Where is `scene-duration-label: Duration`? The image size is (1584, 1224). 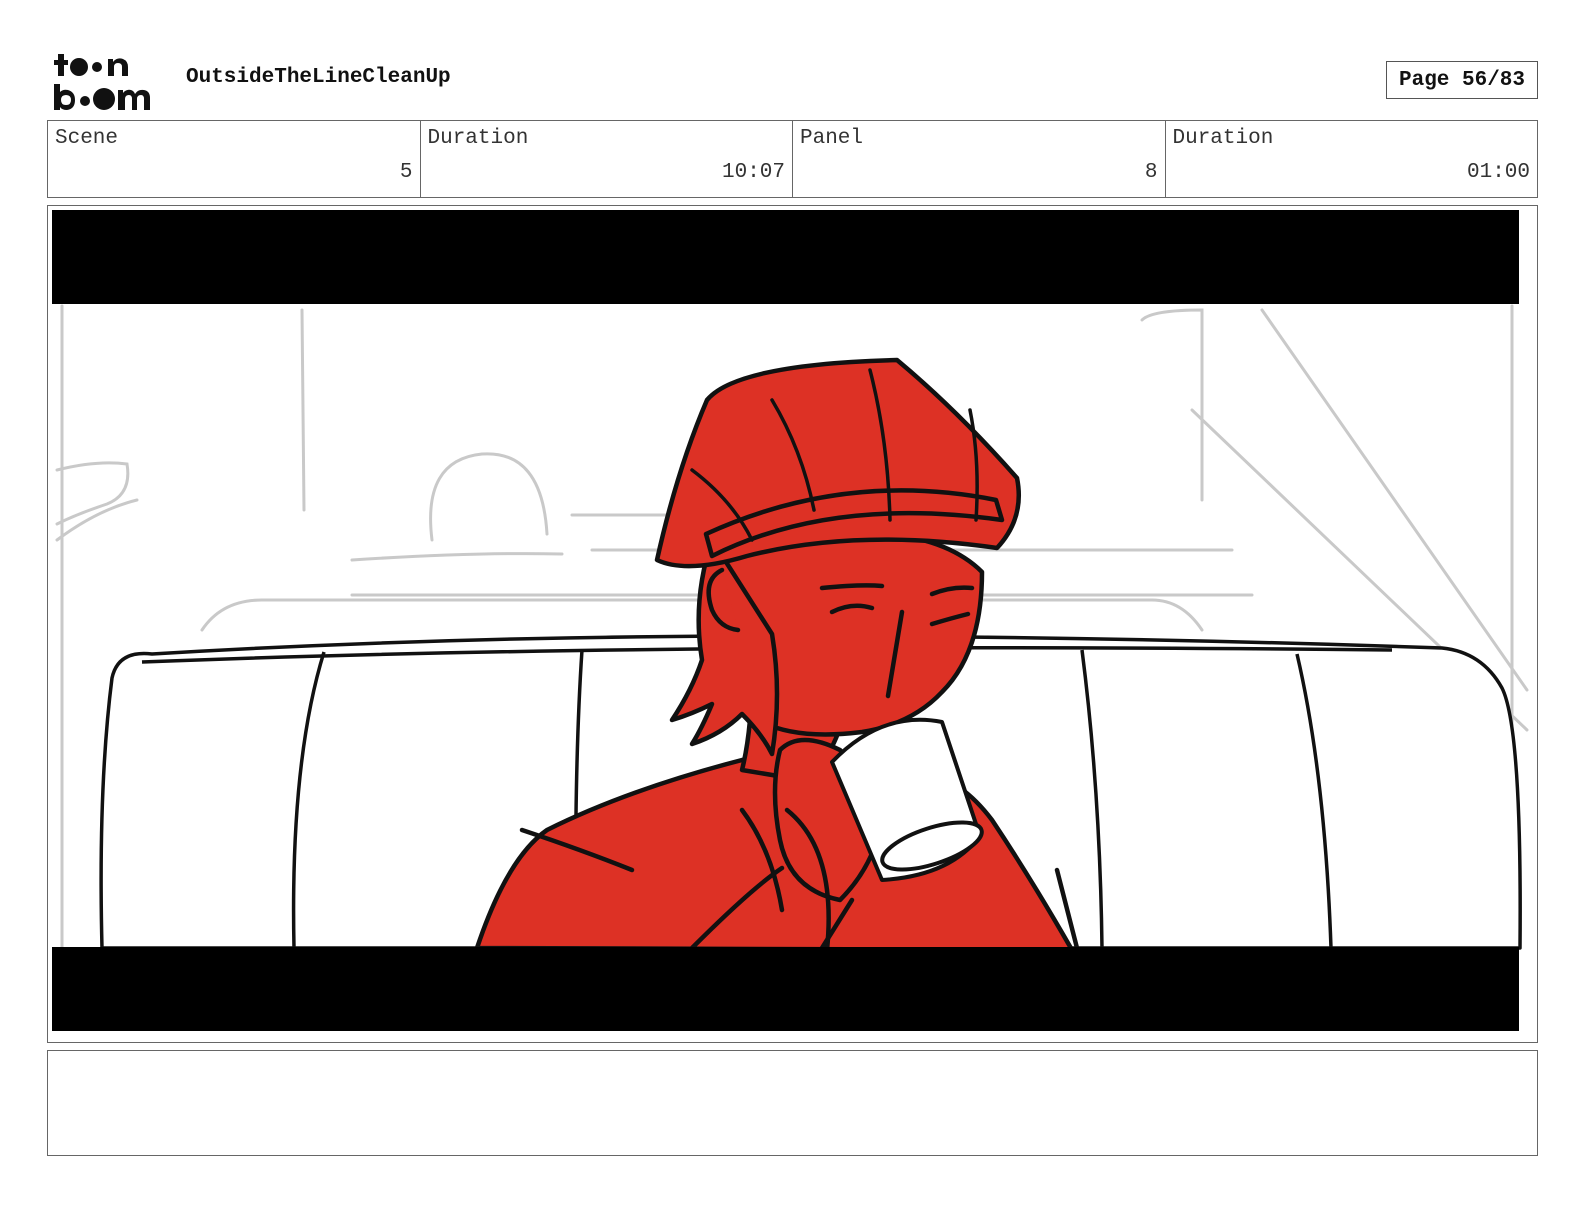 scene-duration-label: Duration is located at coordinates (478, 138).